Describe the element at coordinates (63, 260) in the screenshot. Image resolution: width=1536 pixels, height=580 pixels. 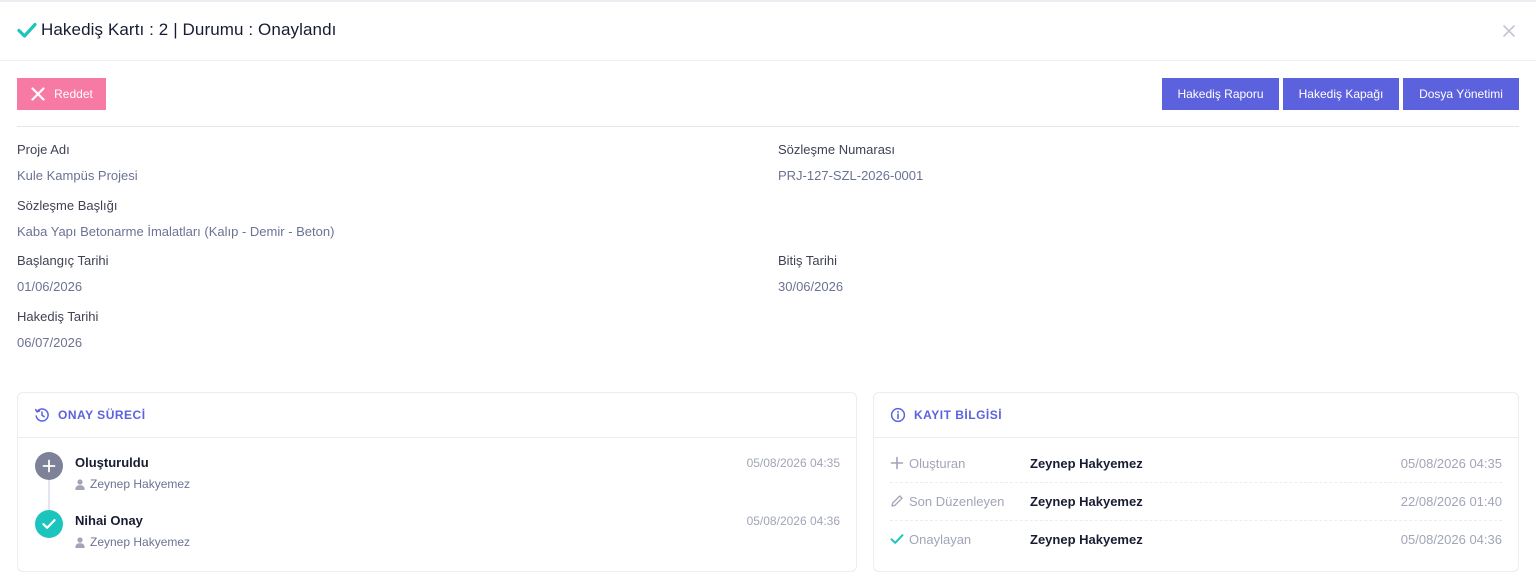
I see `start-date-label: Başlangıç Tarihi` at that location.